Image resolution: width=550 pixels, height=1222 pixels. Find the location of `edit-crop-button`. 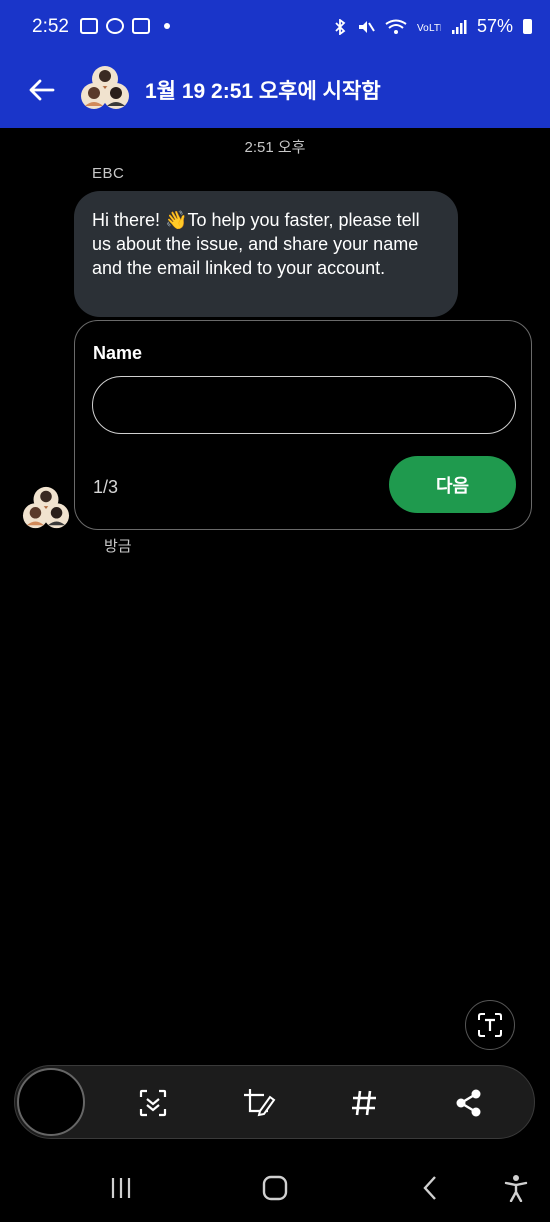

edit-crop-button is located at coordinates (259, 1103).